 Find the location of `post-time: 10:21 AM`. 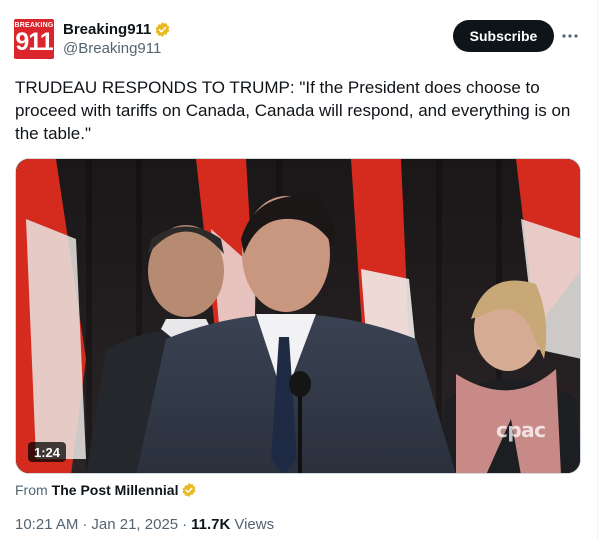

post-time: 10:21 AM is located at coordinates (46, 524).